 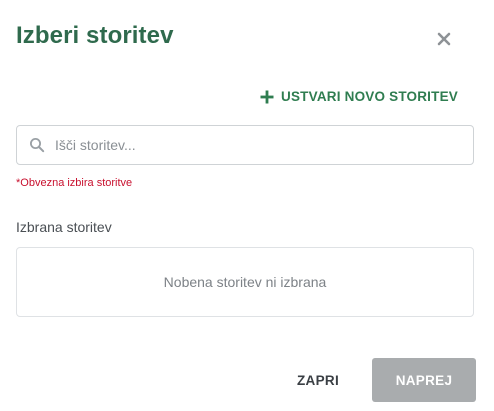 I want to click on service-search-input, so click(x=255, y=145).